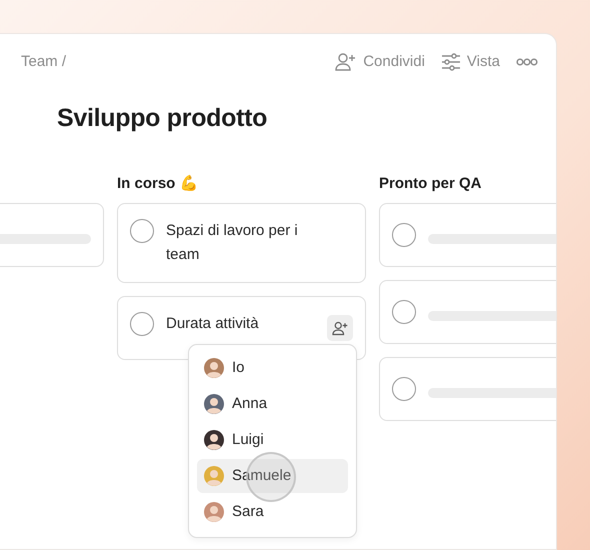 This screenshot has height=550, width=590. Describe the element at coordinates (430, 183) in the screenshot. I see `column-title: Pronto per QA` at that location.